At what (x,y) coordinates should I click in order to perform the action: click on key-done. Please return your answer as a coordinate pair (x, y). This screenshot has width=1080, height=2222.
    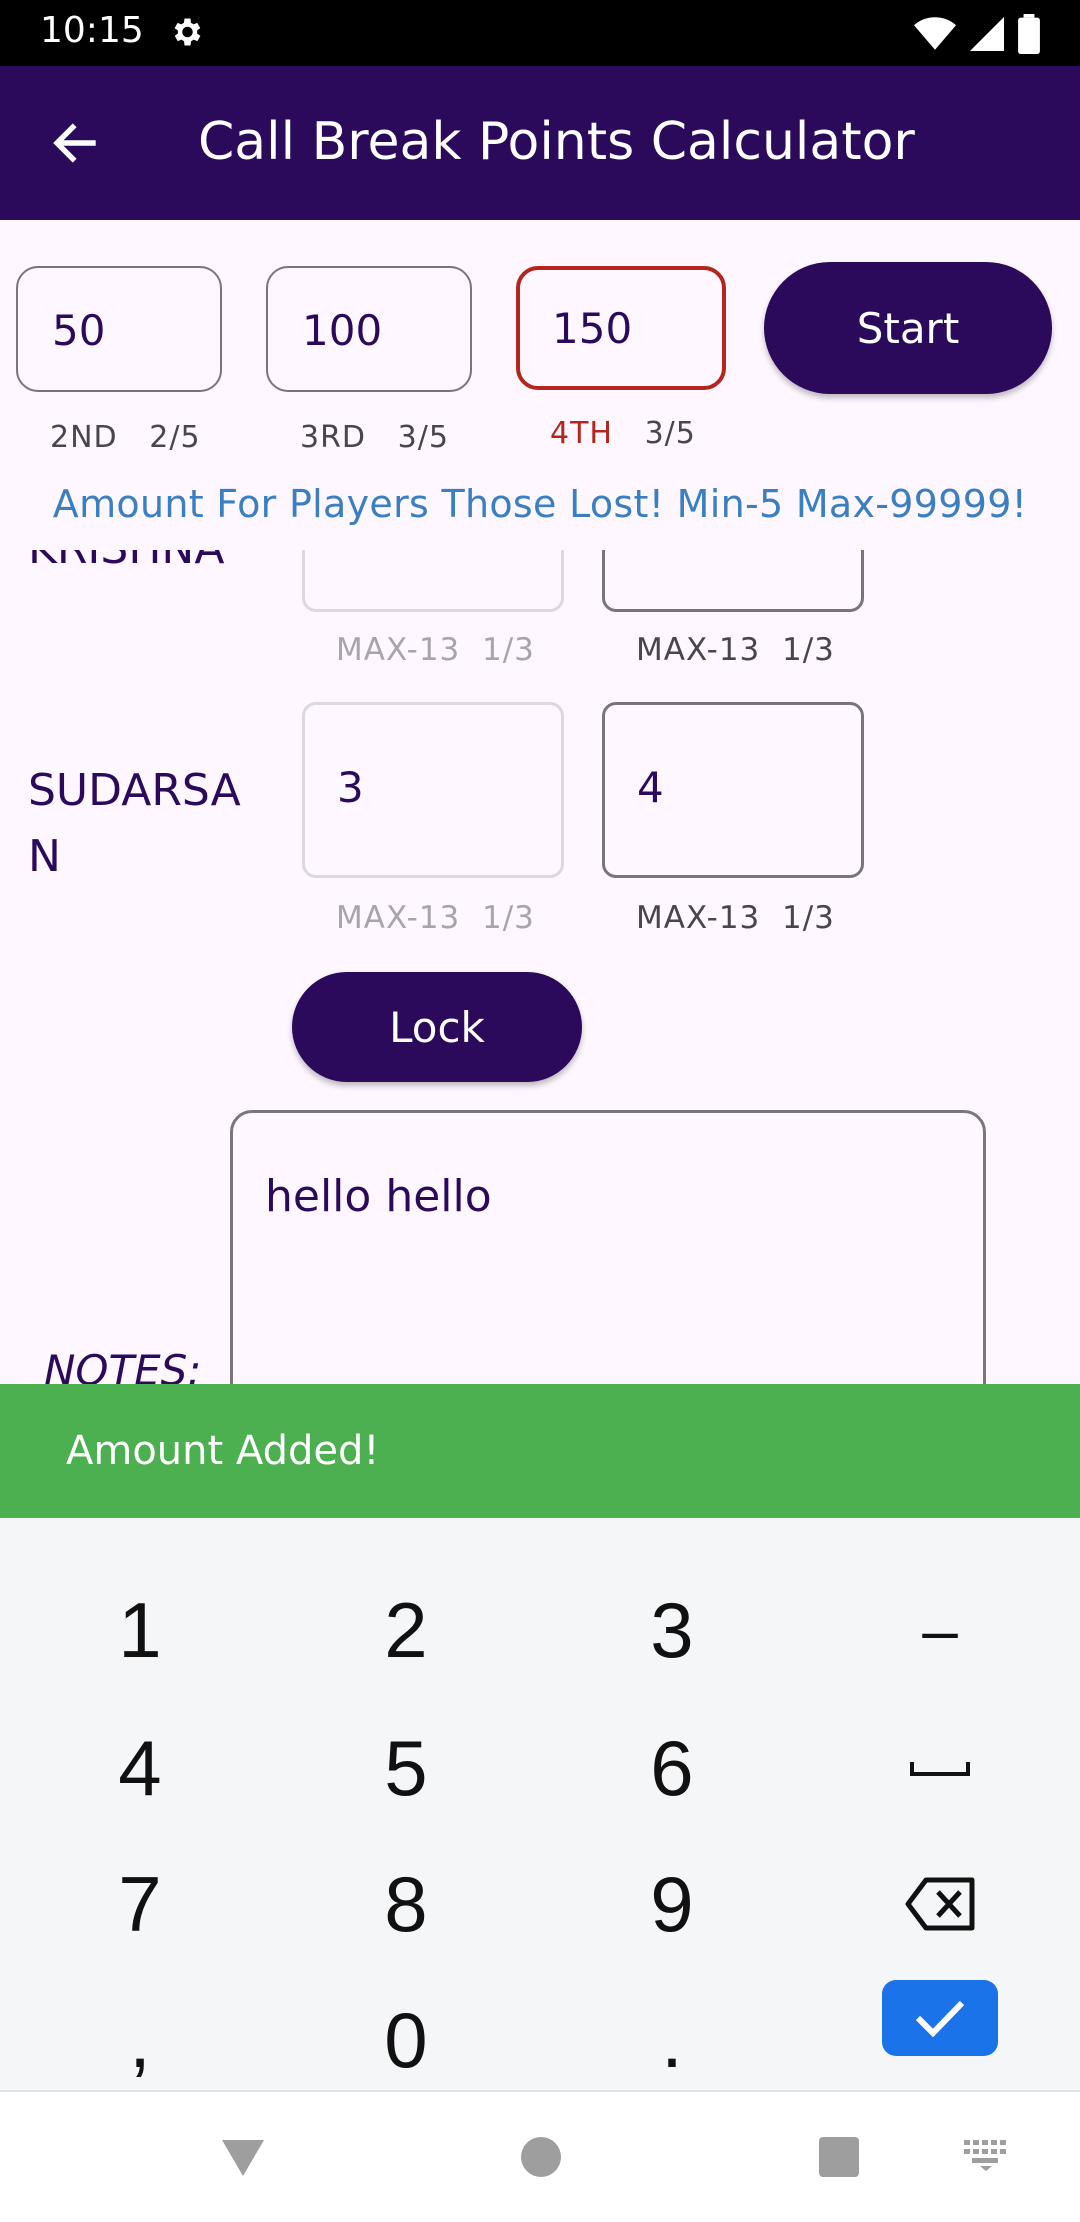
    Looking at the image, I should click on (940, 2018).